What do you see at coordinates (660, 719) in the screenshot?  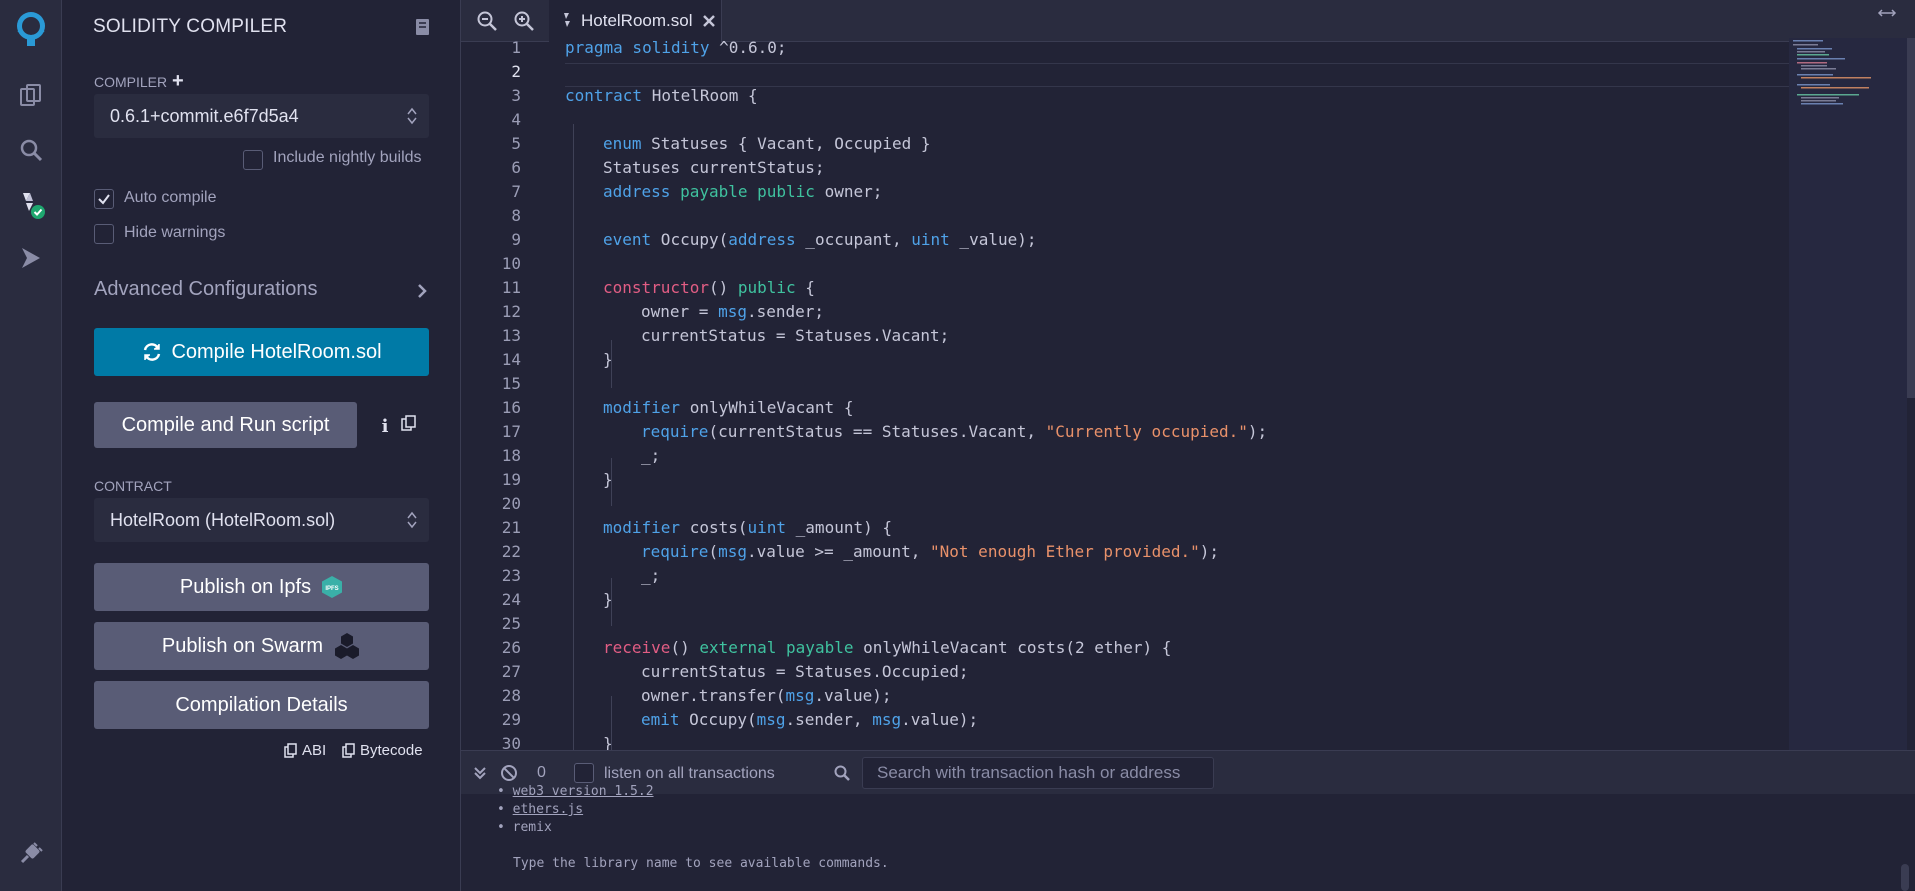 I see `token: emit` at bounding box center [660, 719].